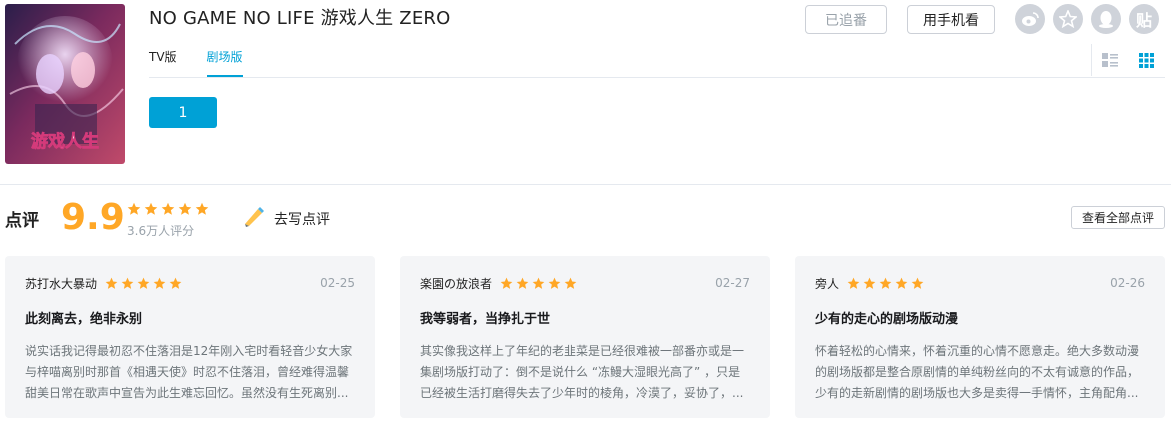  Describe the element at coordinates (980, 317) in the screenshot. I see `review-title: 少有的走心的剧场版动漫` at that location.